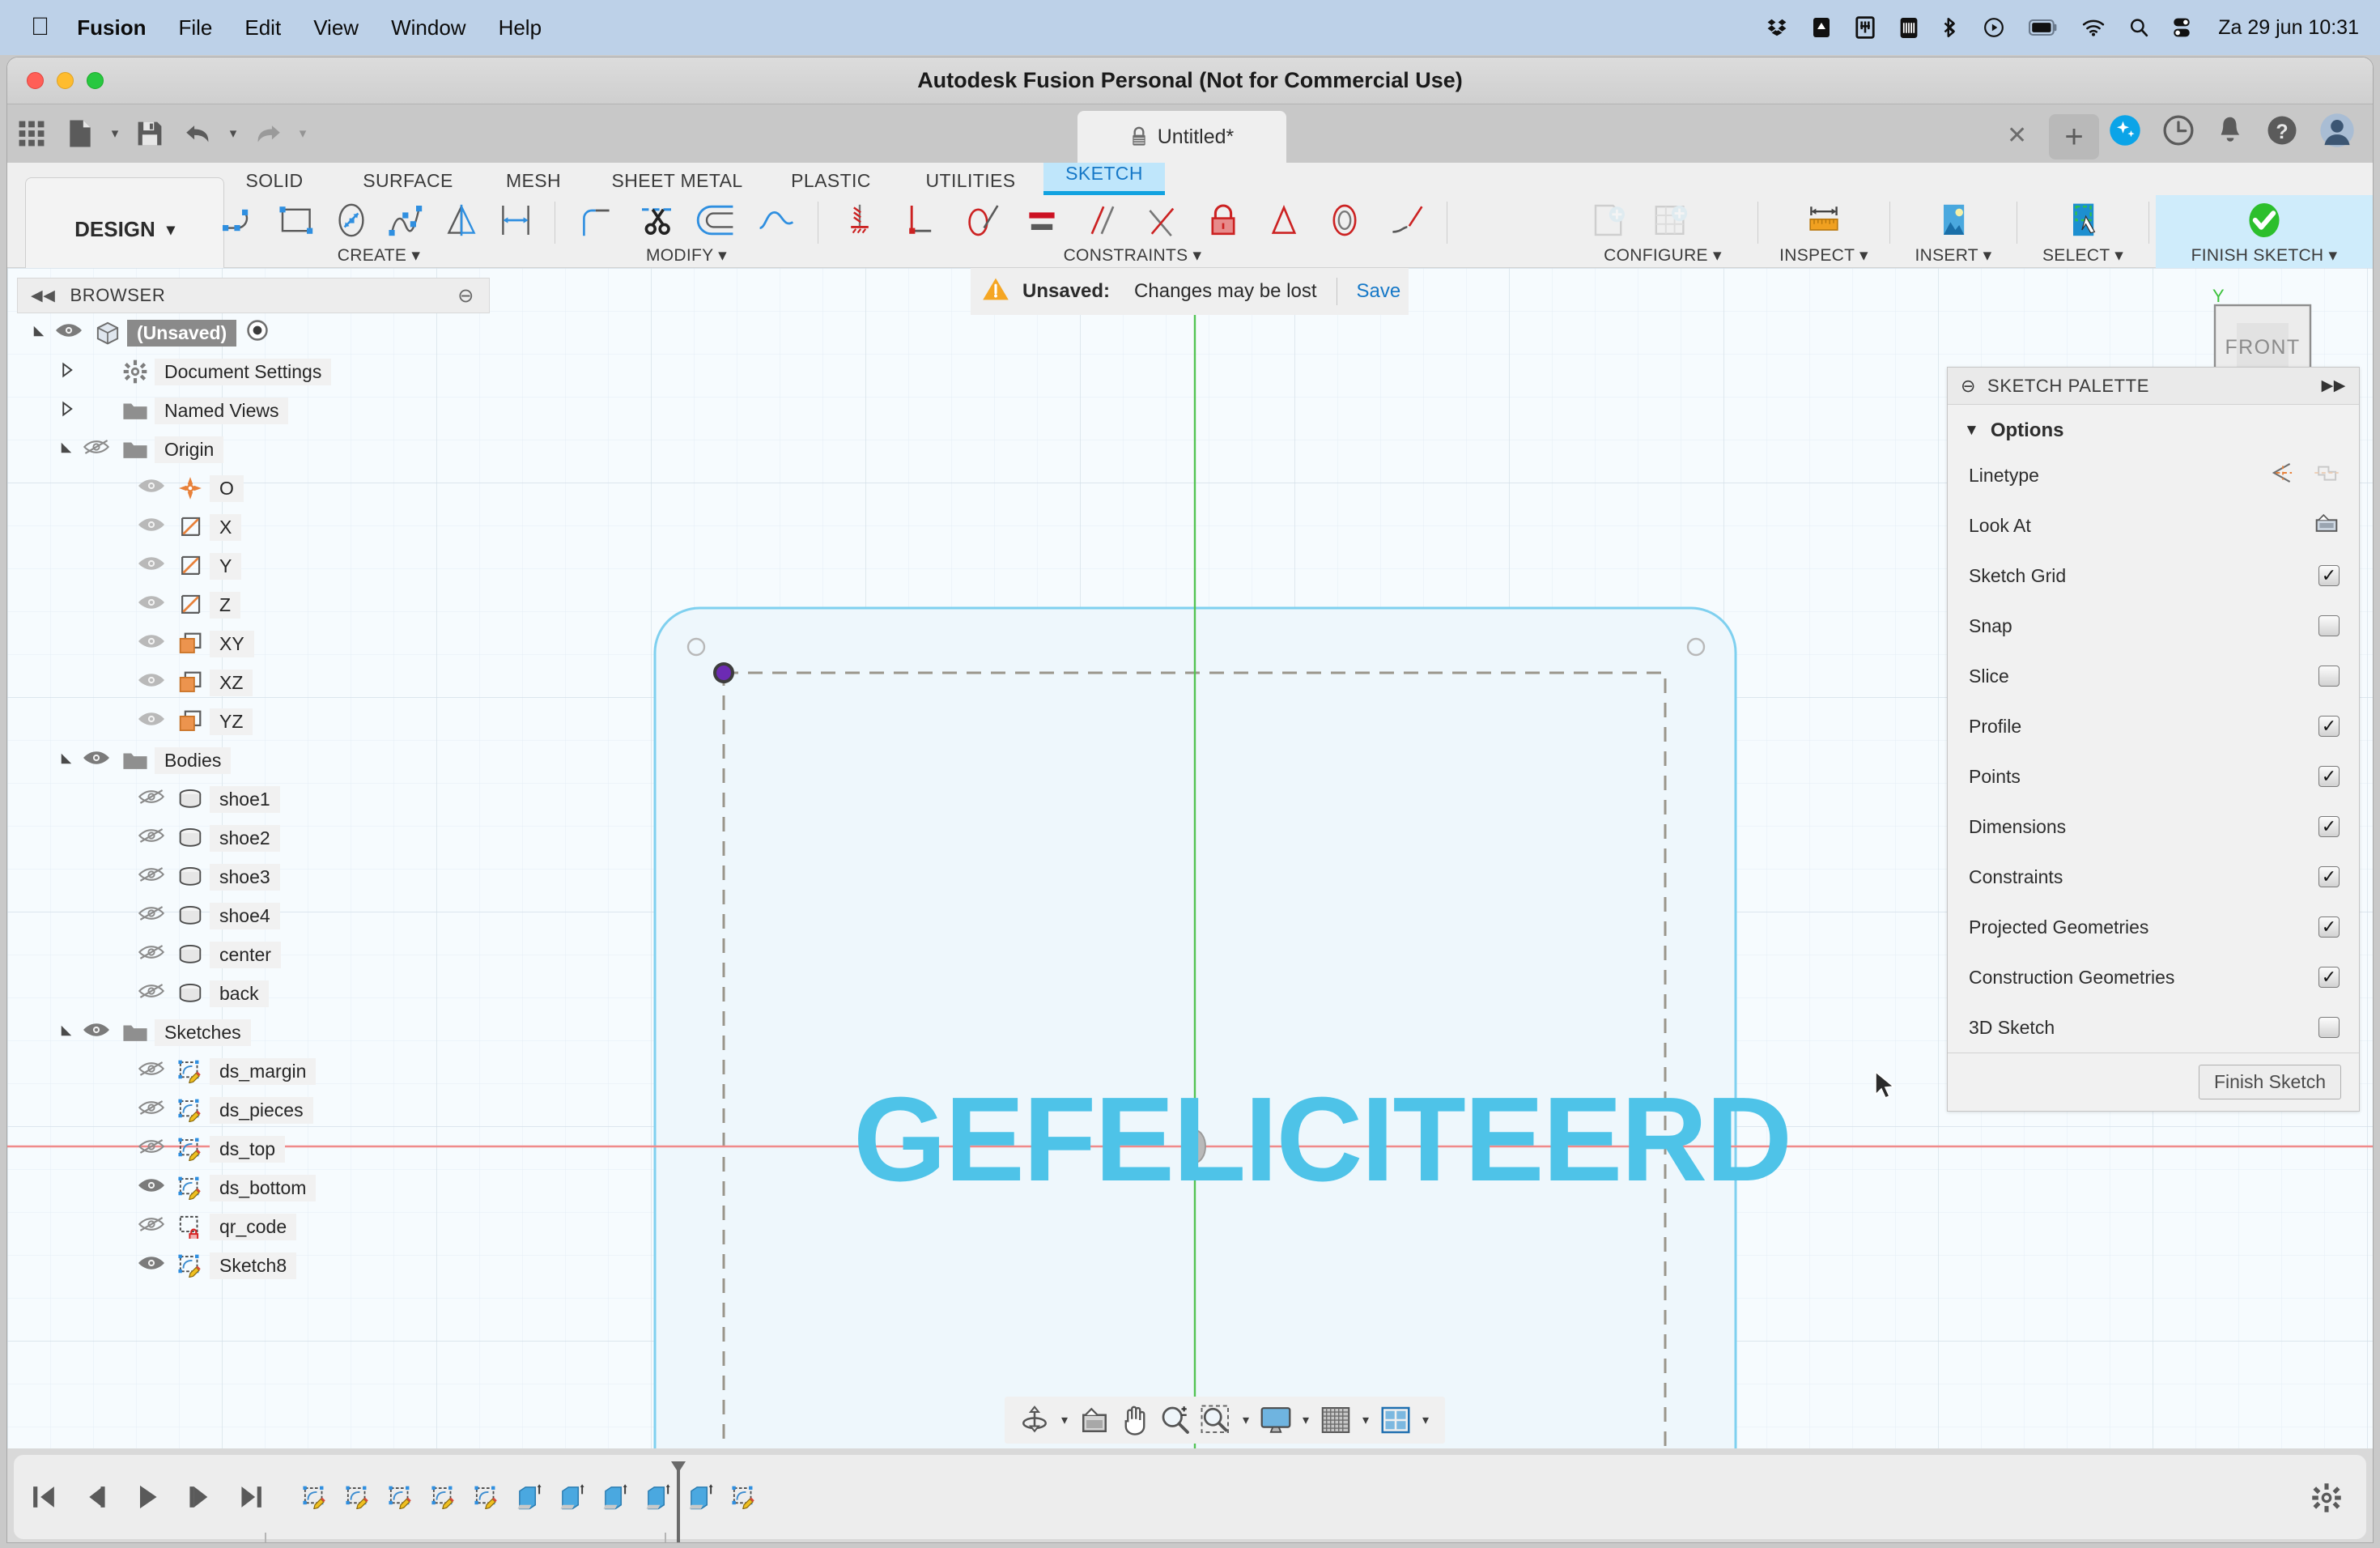 This screenshot has width=2380, height=1548. What do you see at coordinates (656, 220) in the screenshot?
I see `trim-scissors-icon` at bounding box center [656, 220].